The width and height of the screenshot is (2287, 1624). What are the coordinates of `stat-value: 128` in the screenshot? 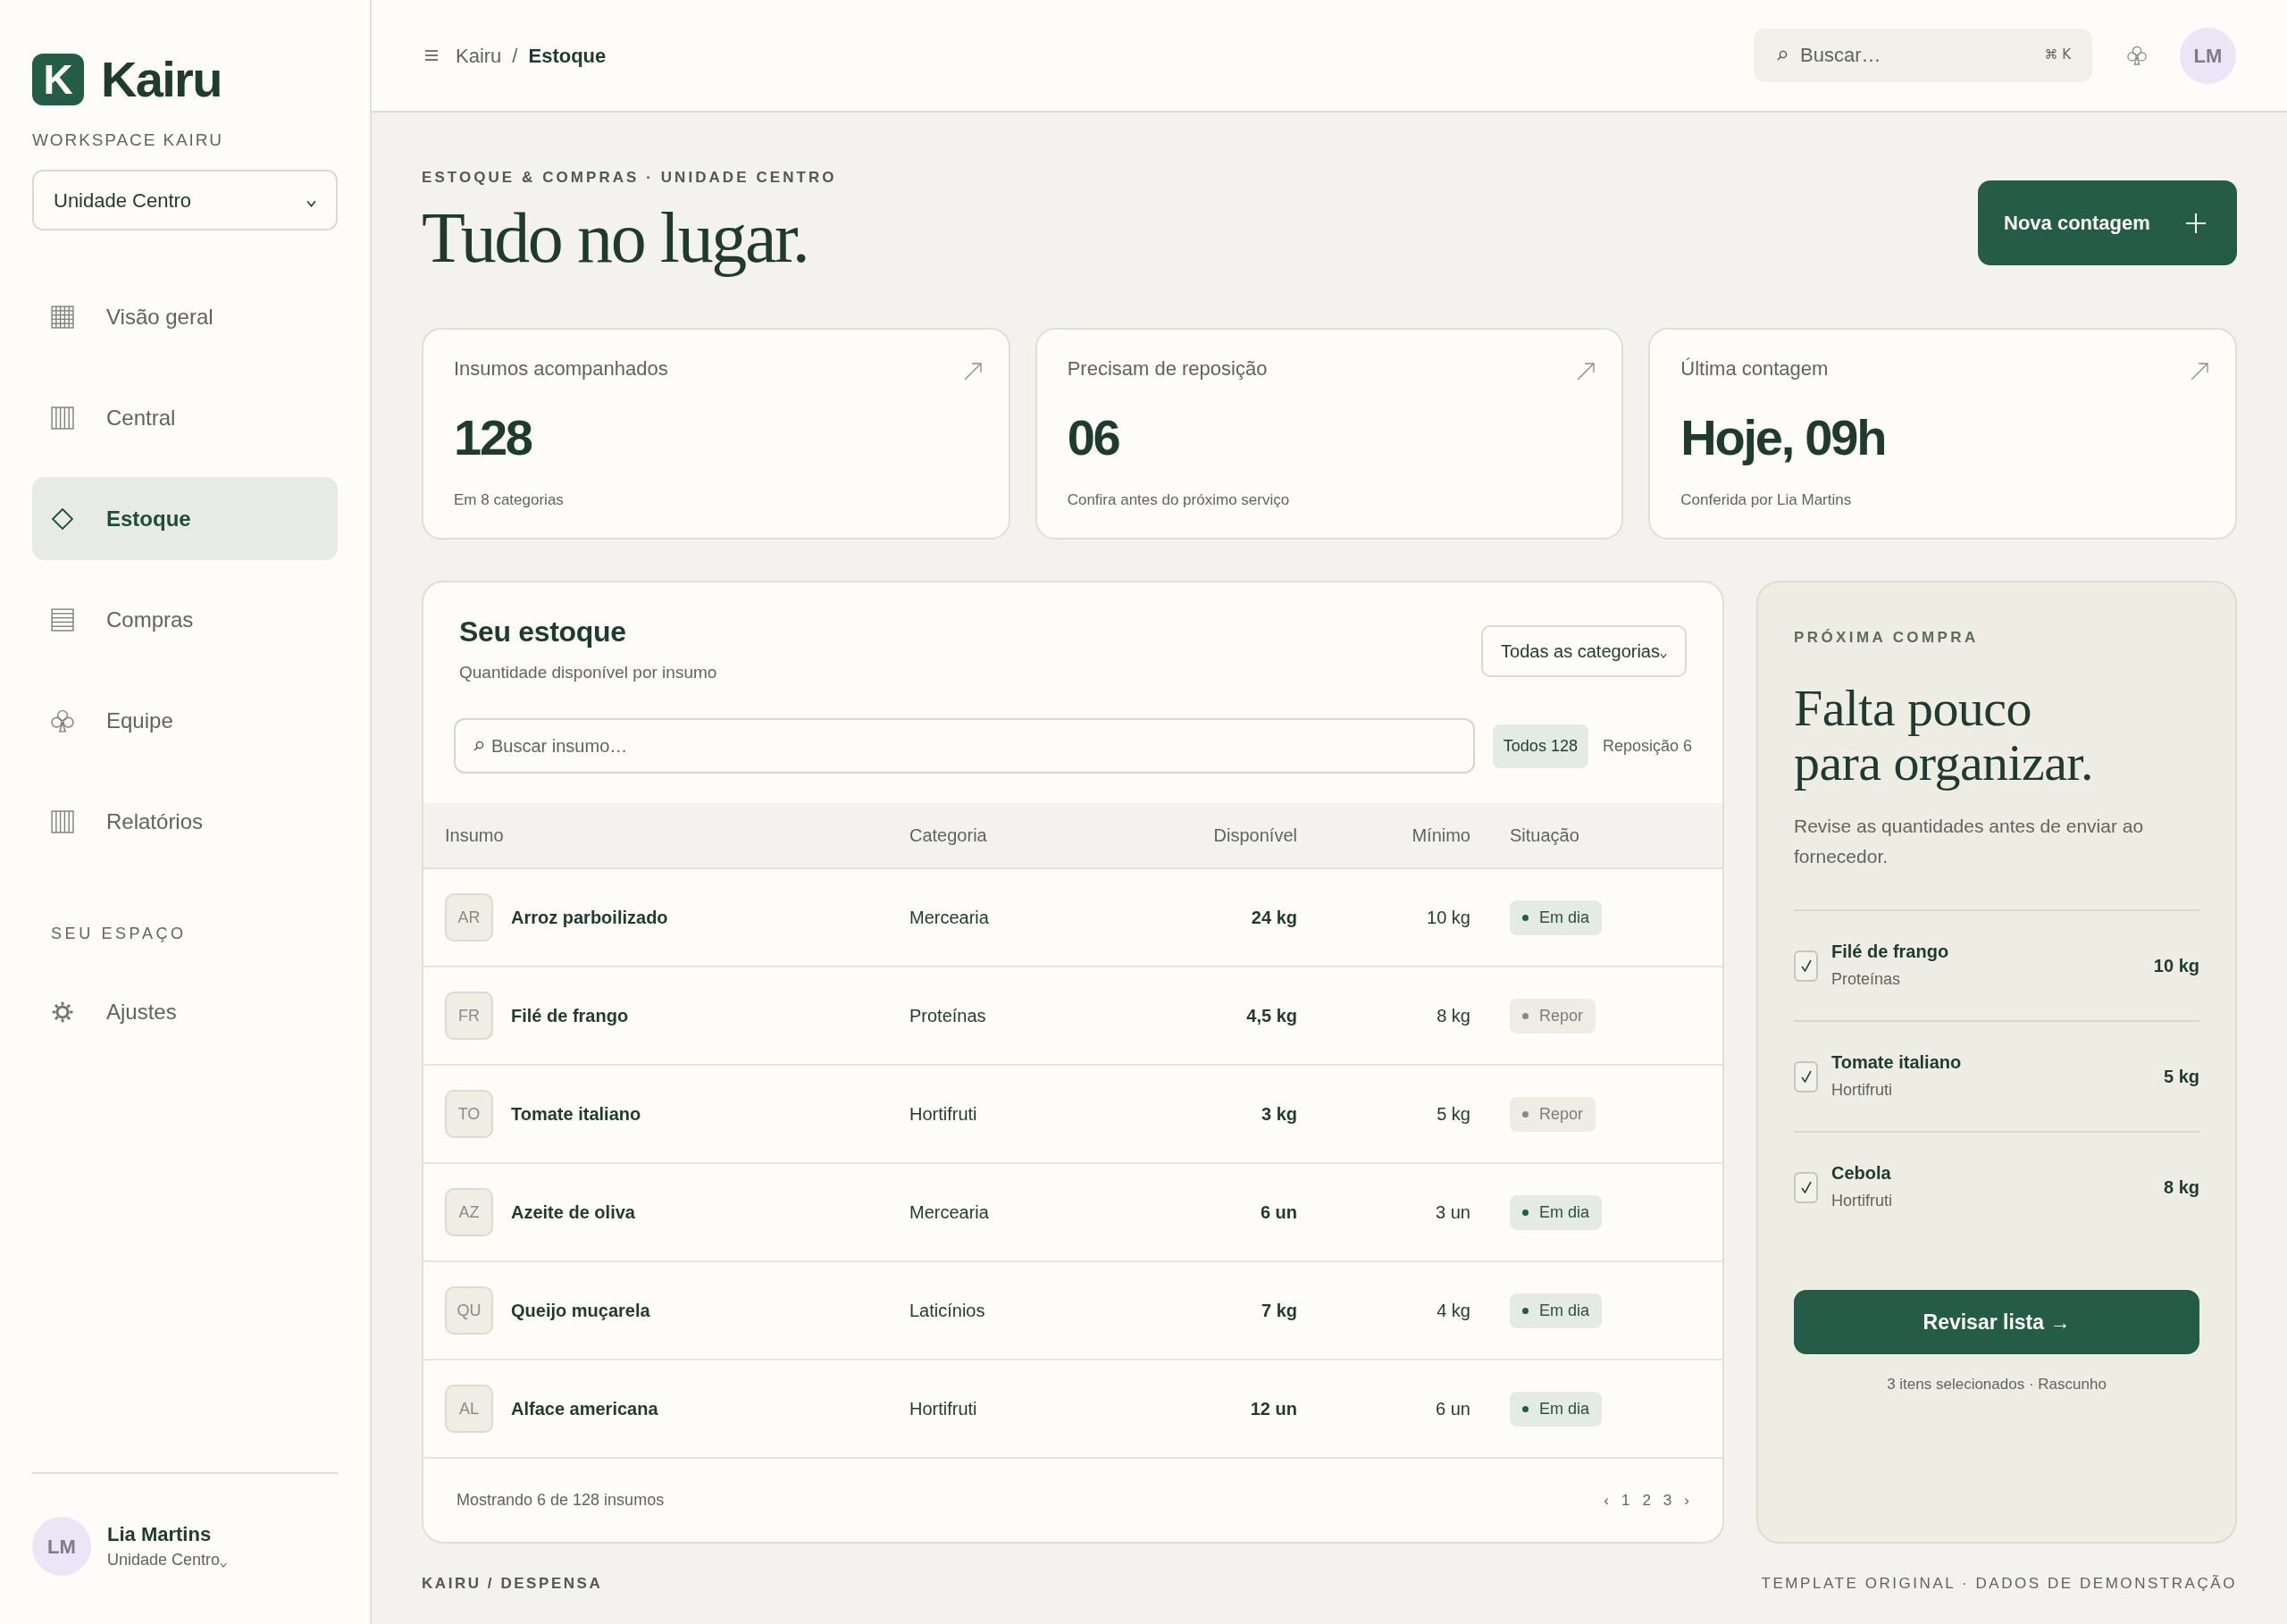 It's located at (493, 438).